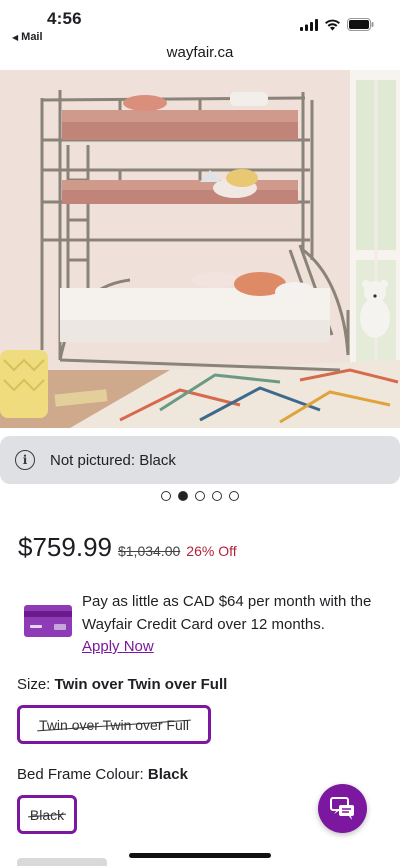 This screenshot has width=400, height=866. Describe the element at coordinates (332, 24) in the screenshot. I see `wifi-icon` at that location.